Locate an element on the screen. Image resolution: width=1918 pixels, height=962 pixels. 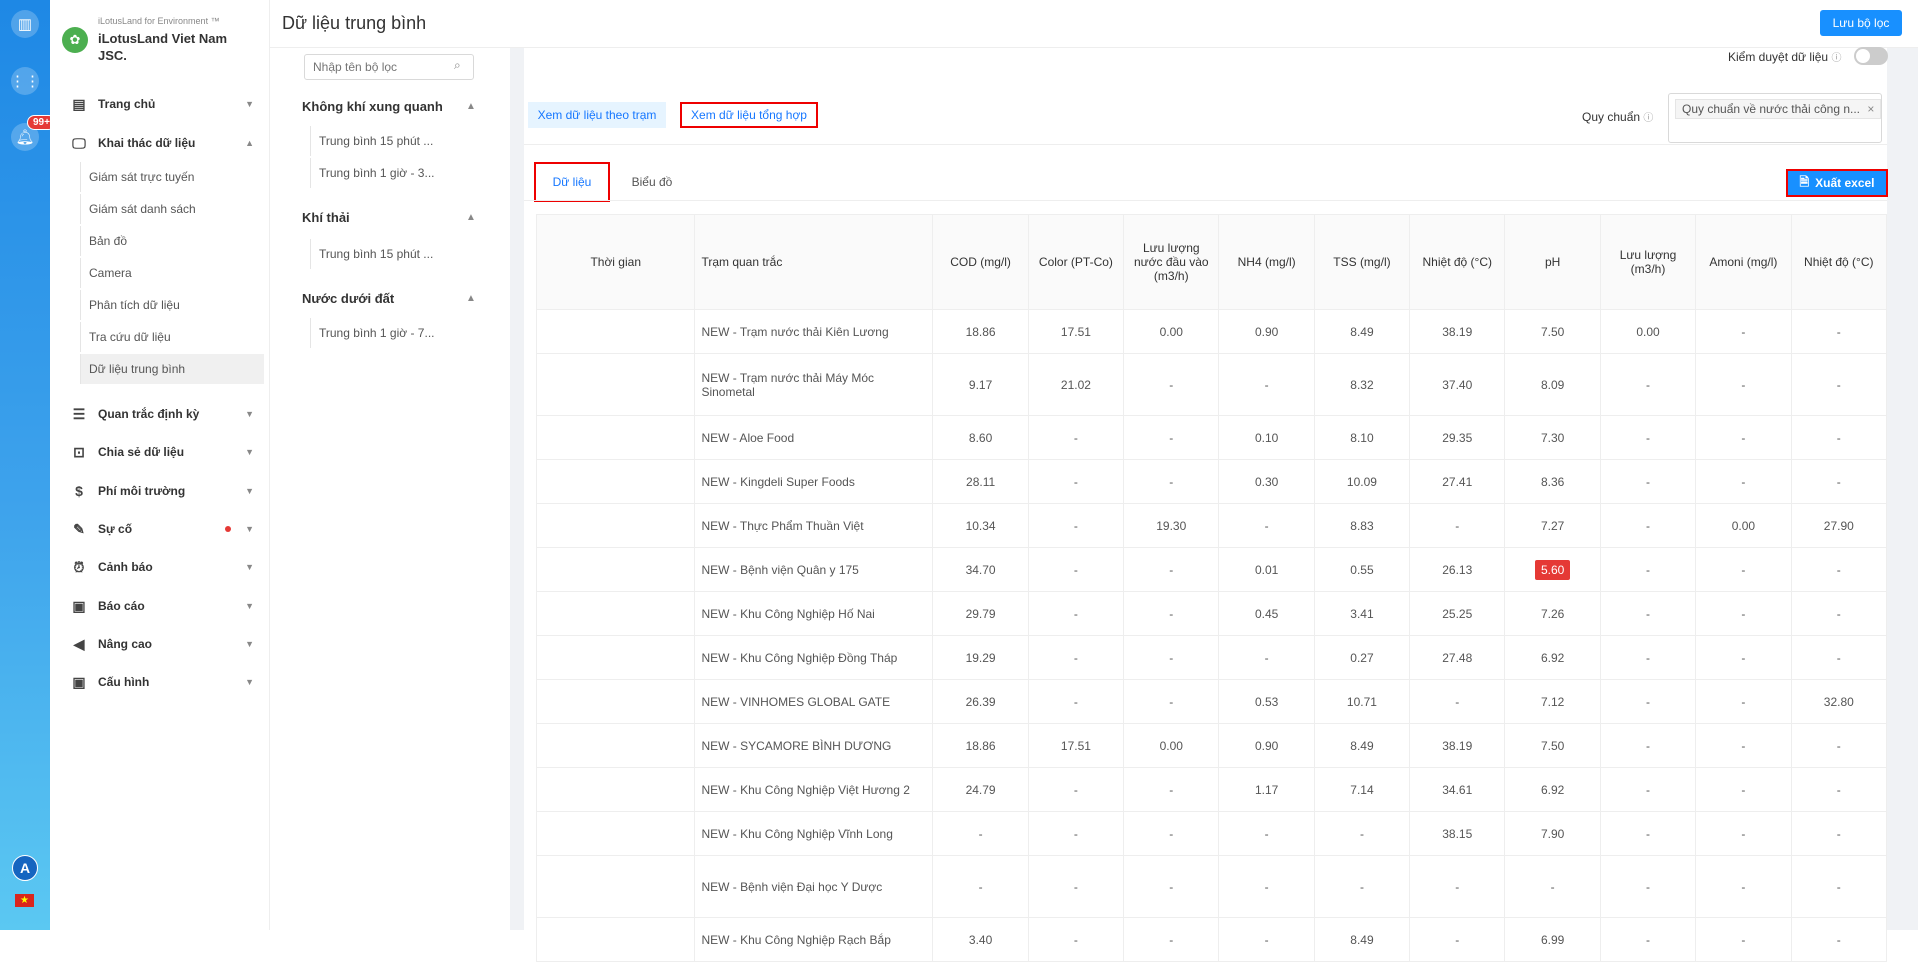
sidebar-item-label: Chia sẻ dữ liệu is located at coordinates (141, 452).